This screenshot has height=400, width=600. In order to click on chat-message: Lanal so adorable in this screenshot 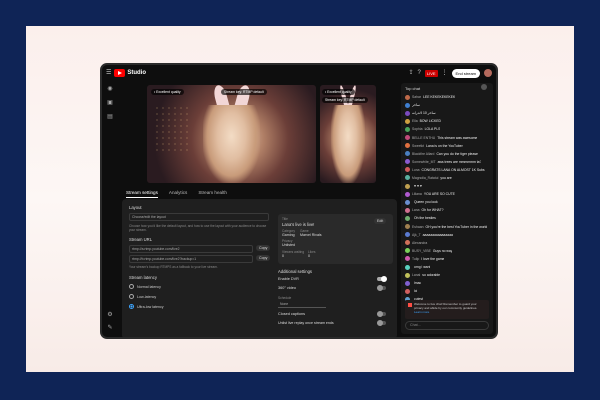, I will do `click(447, 275)`.